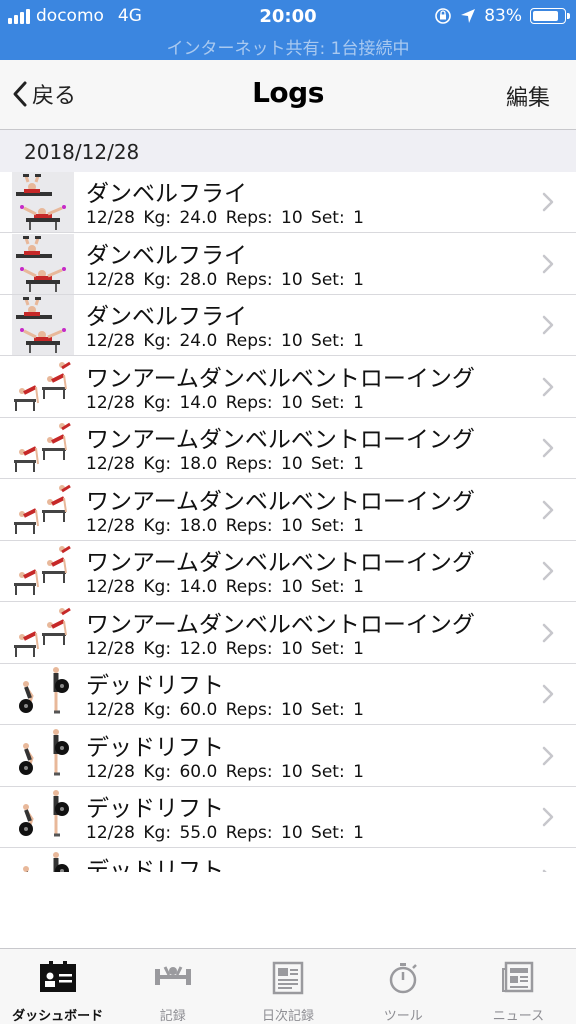  Describe the element at coordinates (545, 16) in the screenshot. I see `battery-level` at that location.